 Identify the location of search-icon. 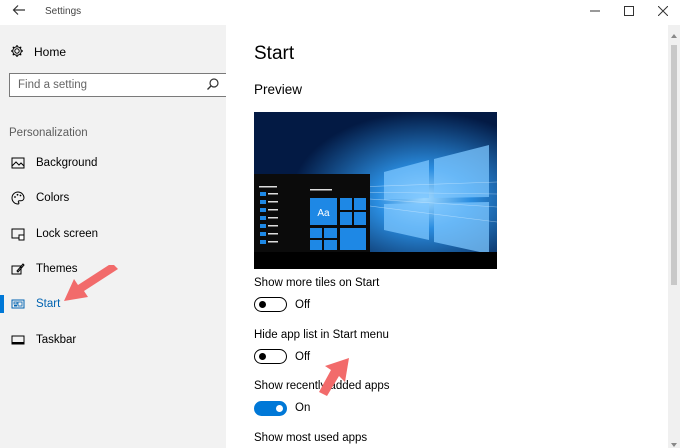
(213, 84).